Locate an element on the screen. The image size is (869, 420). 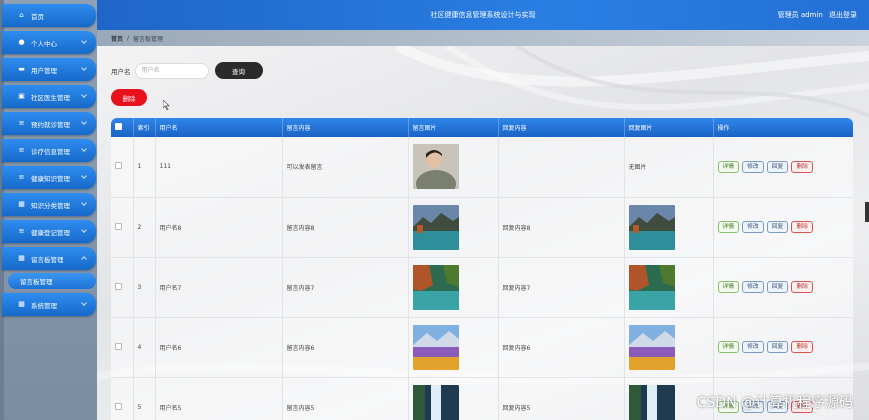
sidebar-item-label: 用户管理 is located at coordinates (44, 70).